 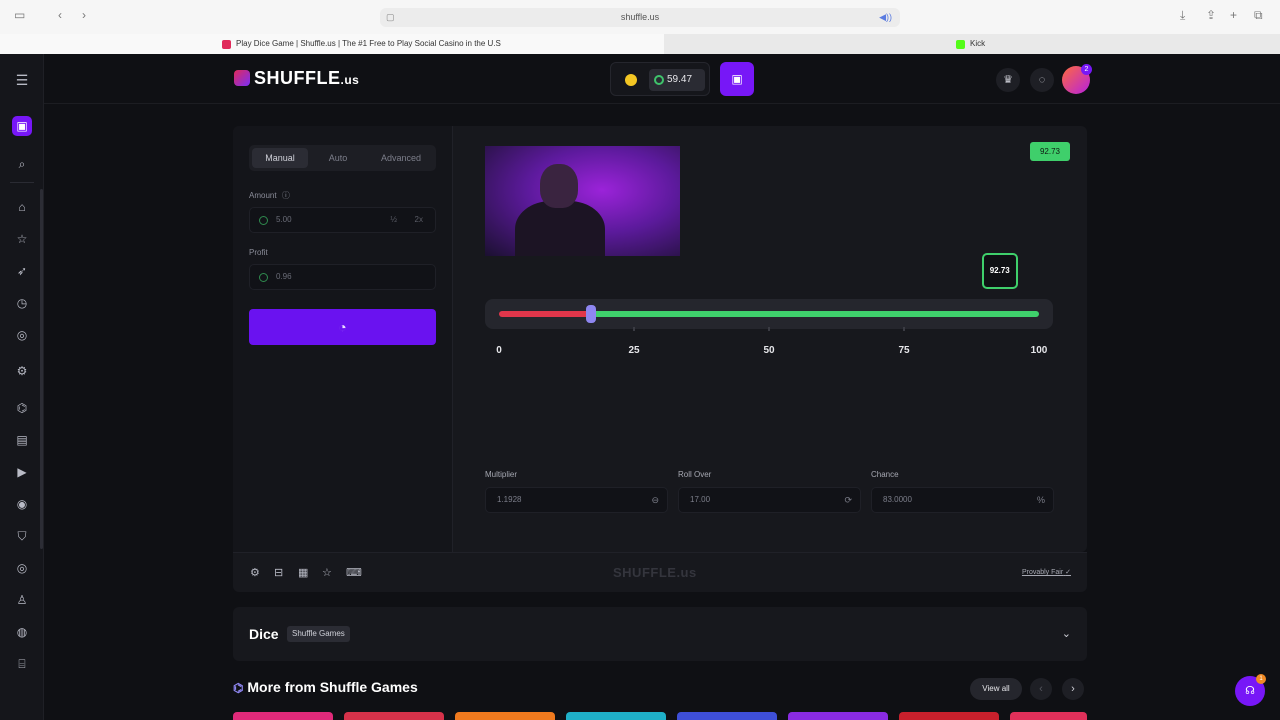 I want to click on tab-advanced: Advanced, so click(x=401, y=158).